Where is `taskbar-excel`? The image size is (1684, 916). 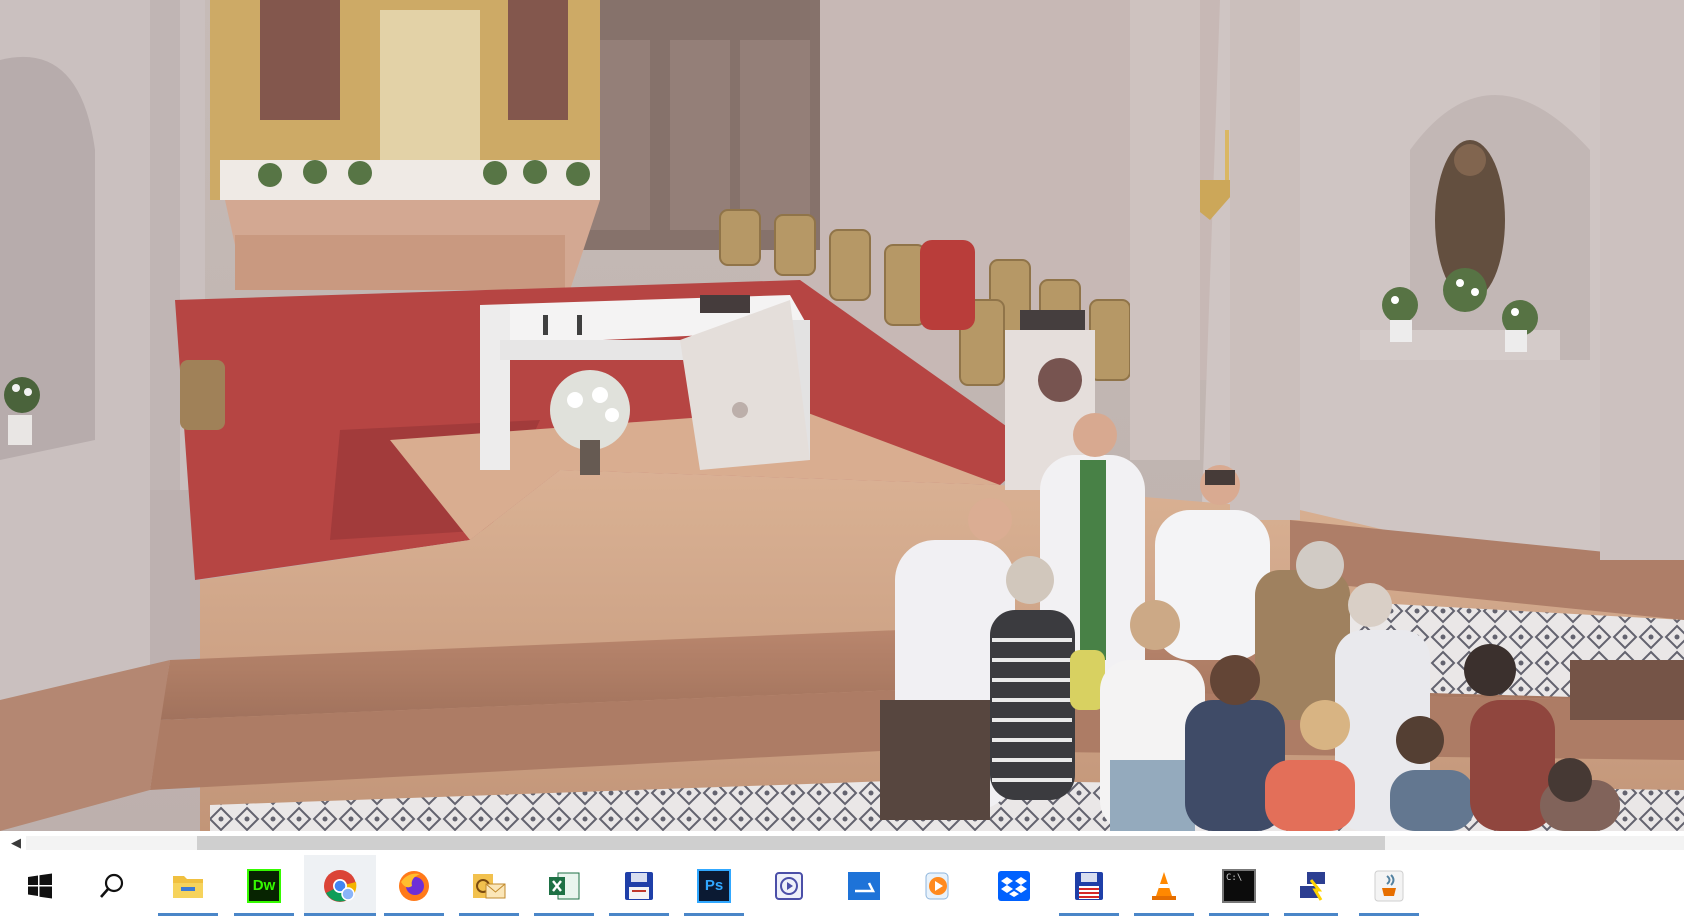
taskbar-excel is located at coordinates (564, 885).